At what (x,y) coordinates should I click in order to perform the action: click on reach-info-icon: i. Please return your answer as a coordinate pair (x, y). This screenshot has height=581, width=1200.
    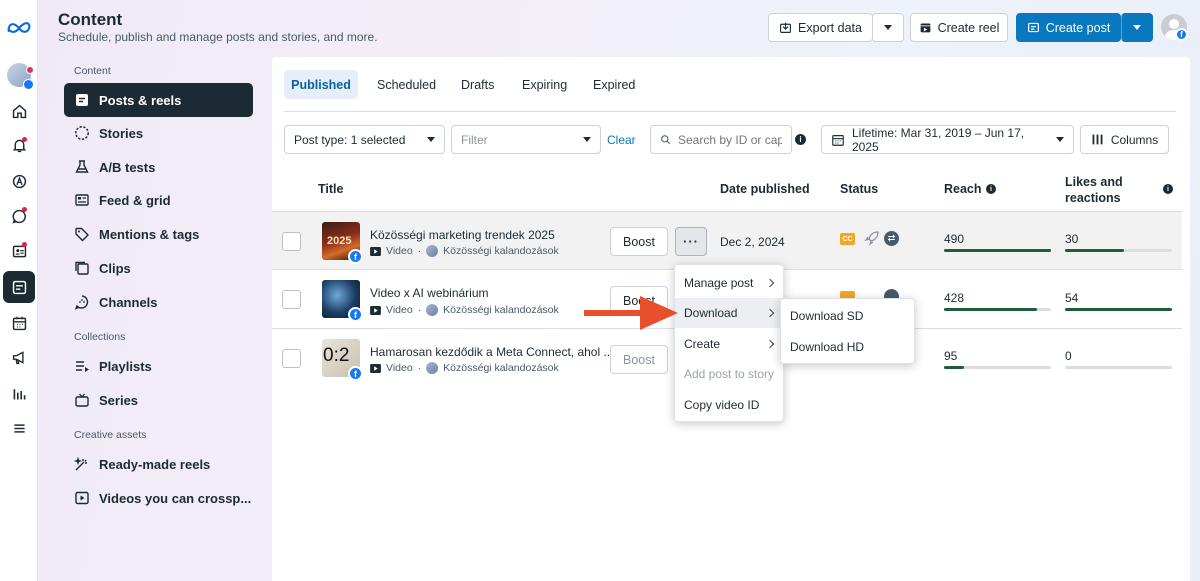
    Looking at the image, I should click on (991, 189).